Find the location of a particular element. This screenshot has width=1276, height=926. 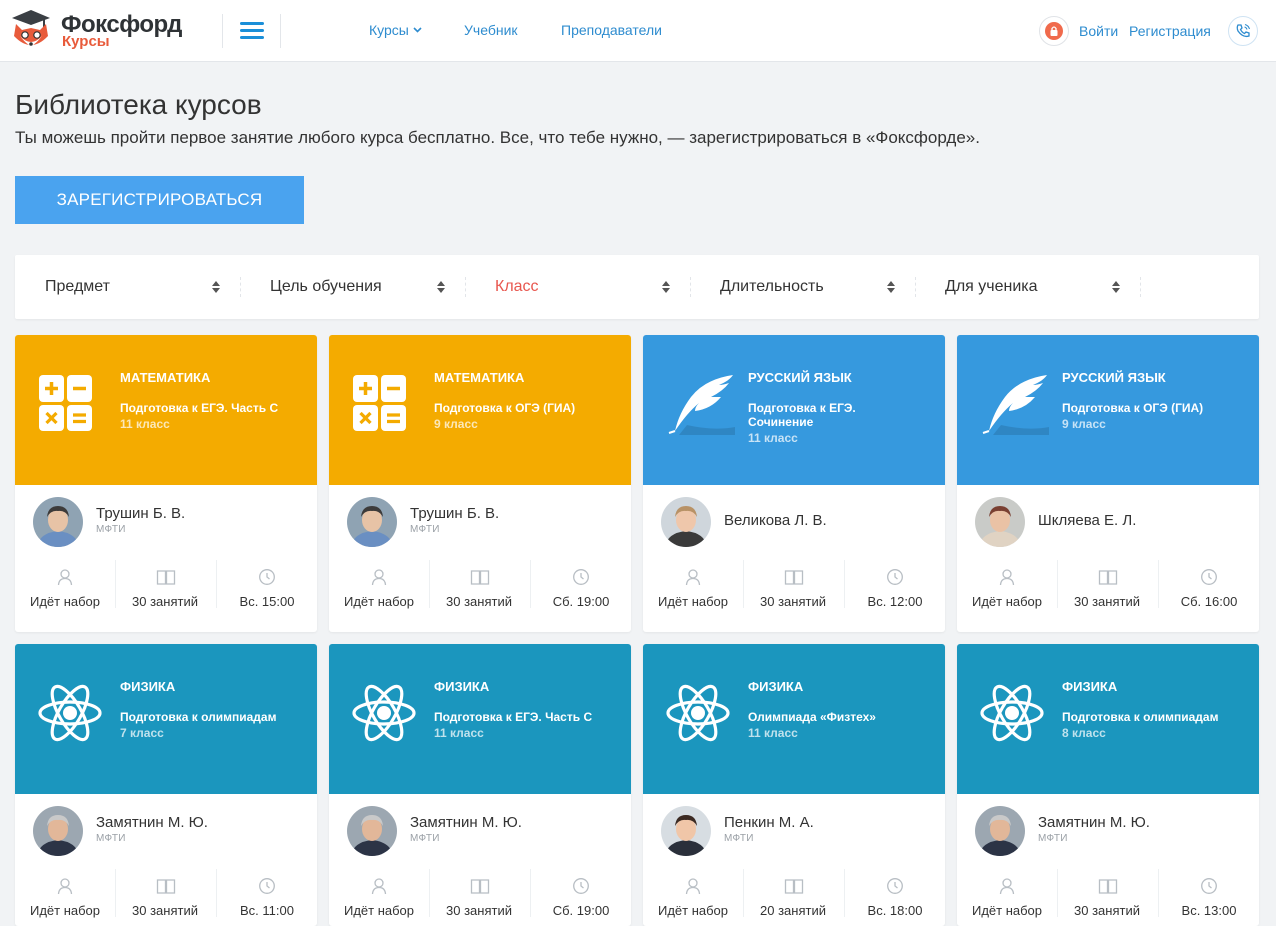

teacher-name: Великова Л. В. is located at coordinates (775, 520).